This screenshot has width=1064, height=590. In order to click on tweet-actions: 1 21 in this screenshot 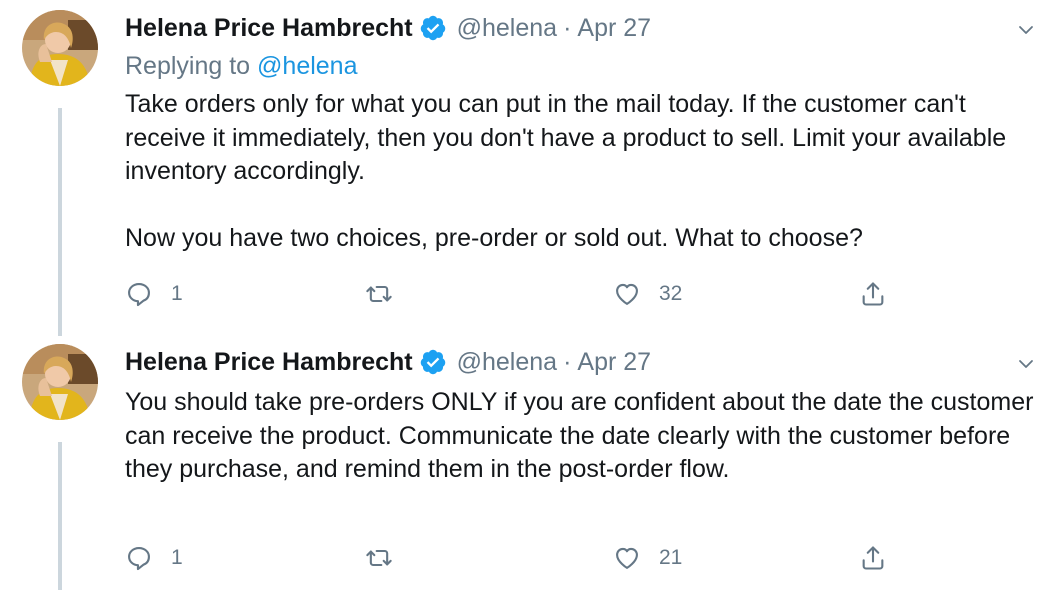, I will do `click(515, 558)`.